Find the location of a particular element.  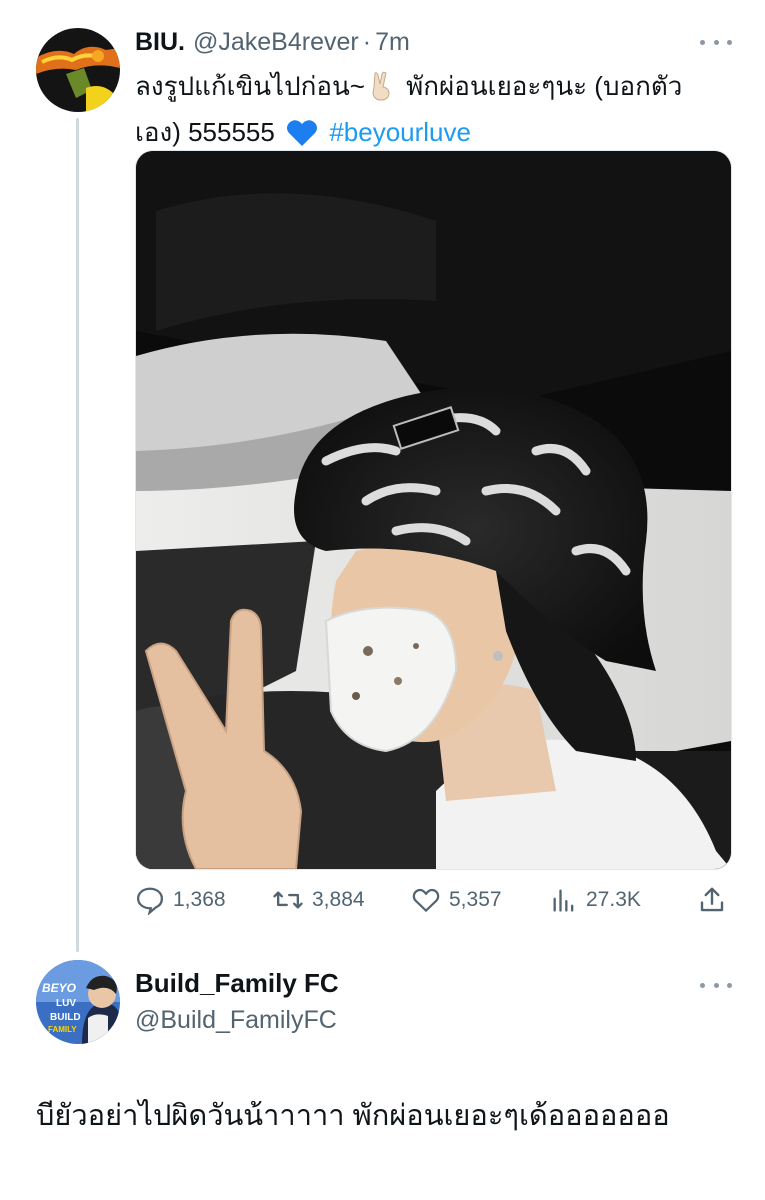

svg-text: LUV is located at coordinates (66, 1003).